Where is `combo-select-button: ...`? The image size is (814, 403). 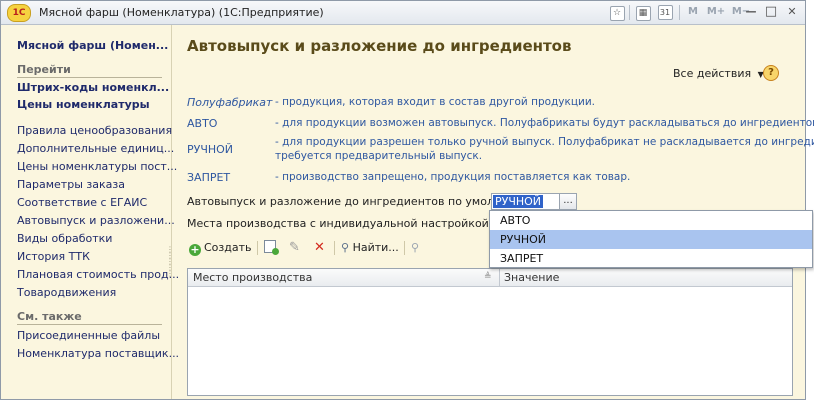
combo-select-button: ... is located at coordinates (567, 201).